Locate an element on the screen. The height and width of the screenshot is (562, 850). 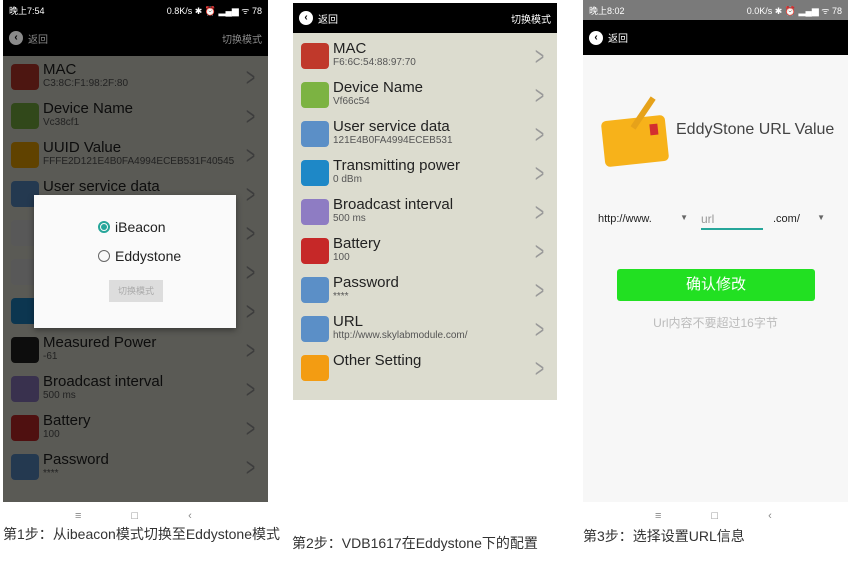
item-value: 100 is located at coordinates (341, 257).